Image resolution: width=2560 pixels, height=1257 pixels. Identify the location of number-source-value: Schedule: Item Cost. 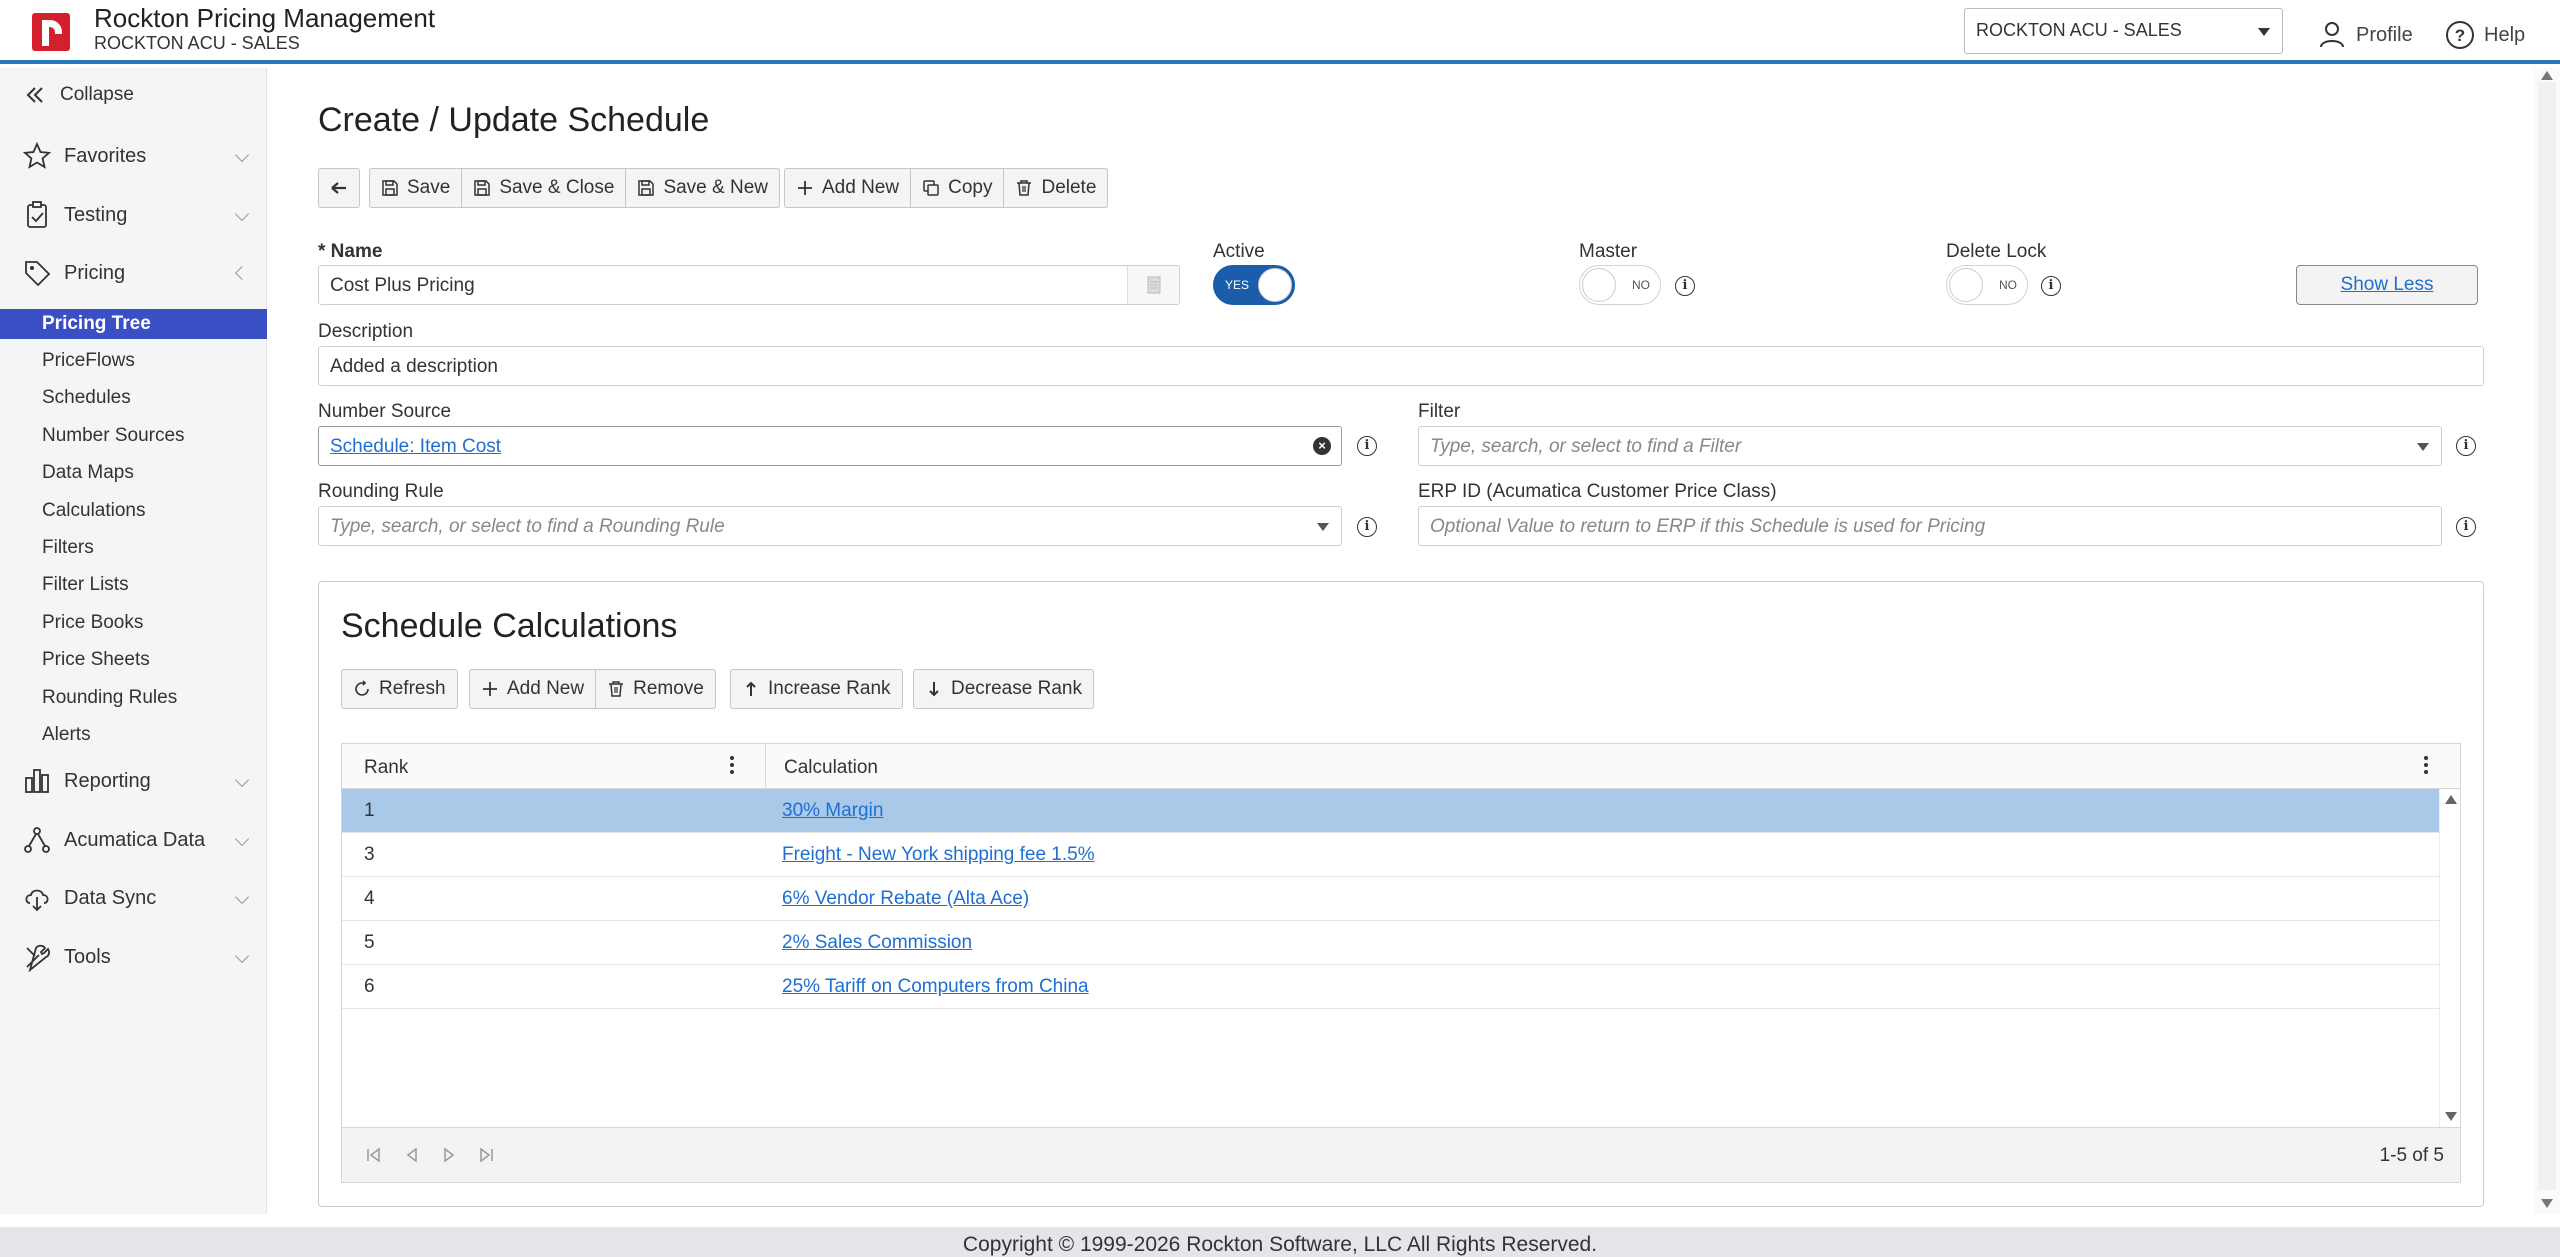
(415, 446).